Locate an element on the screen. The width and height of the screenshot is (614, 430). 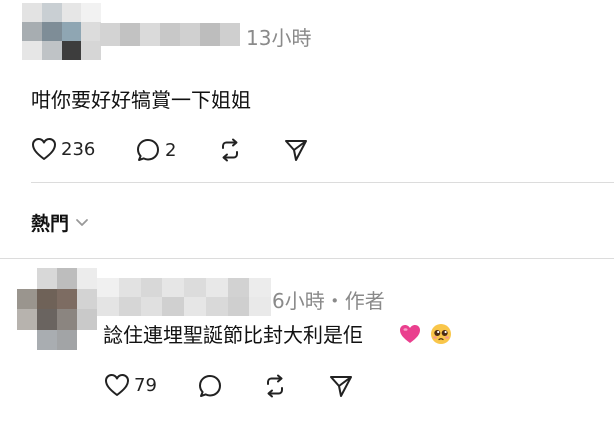
pleading-face-emoji is located at coordinates (441, 334).